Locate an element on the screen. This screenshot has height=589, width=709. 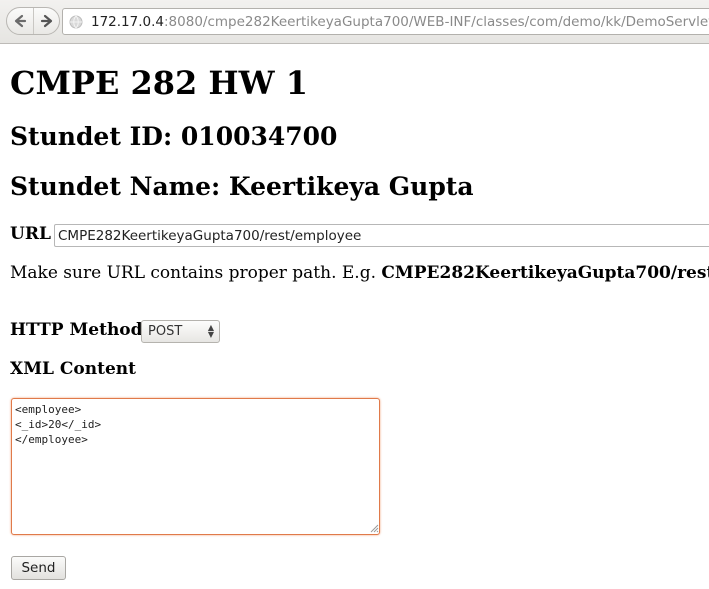
nav-button-group is located at coordinates (33, 21).